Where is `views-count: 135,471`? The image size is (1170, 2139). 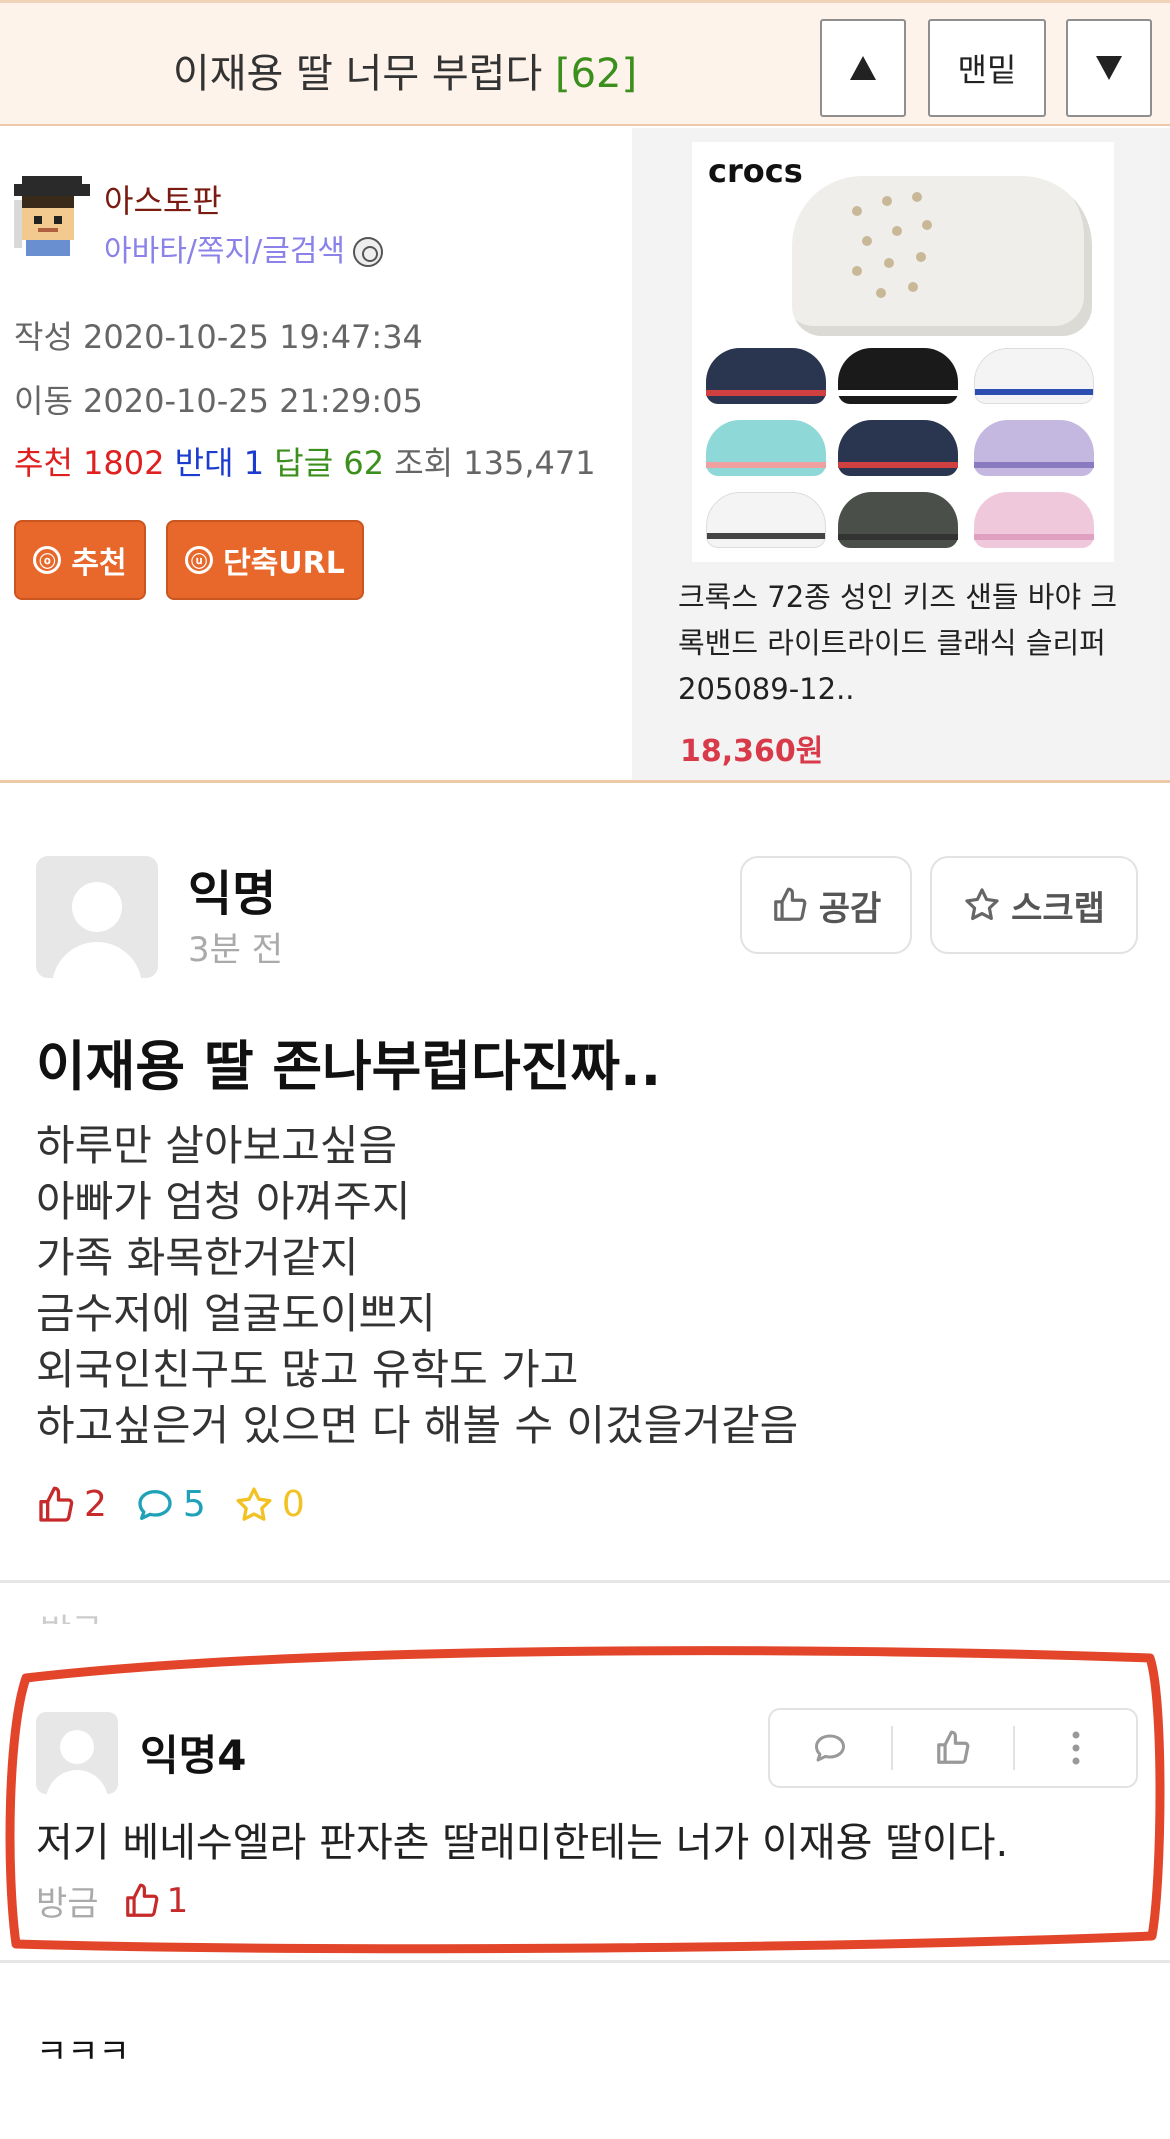 views-count: 135,471 is located at coordinates (529, 463).